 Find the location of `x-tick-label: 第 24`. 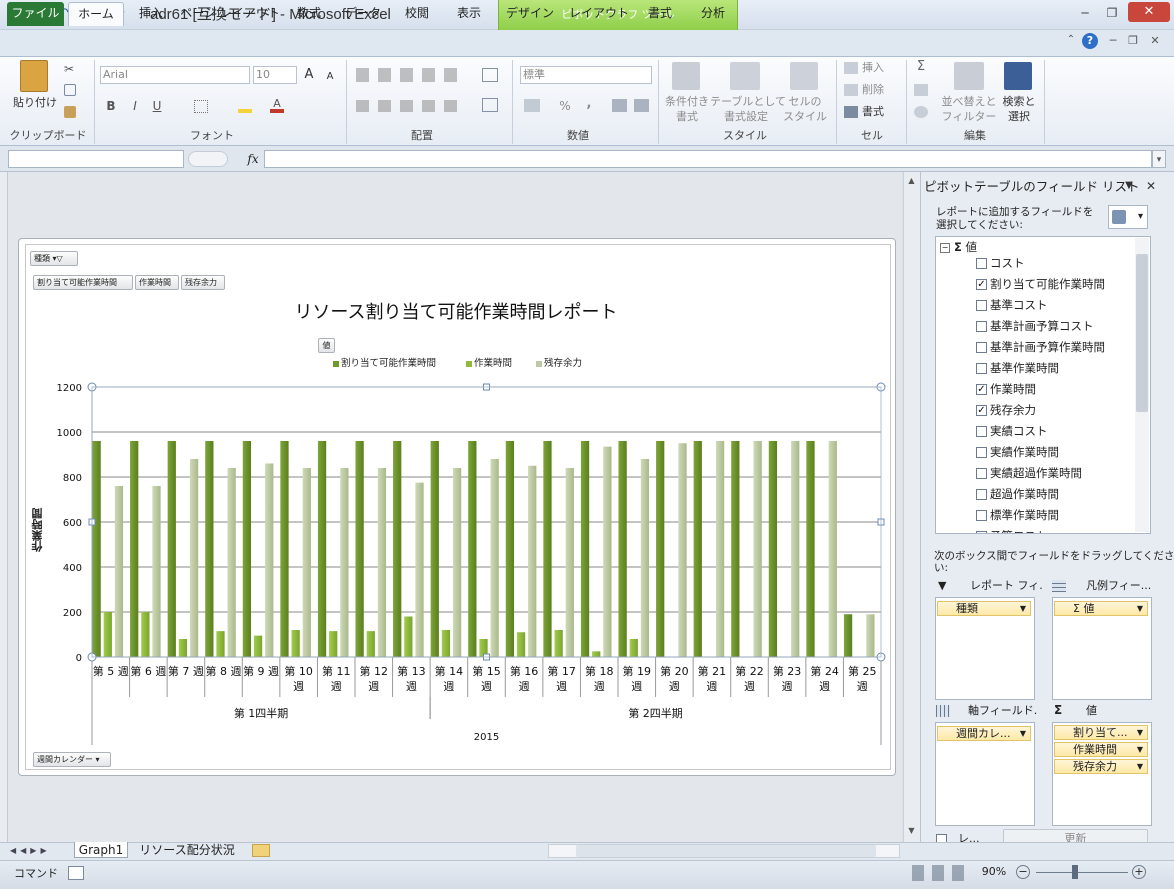

x-tick-label: 第 24 is located at coordinates (824, 671).